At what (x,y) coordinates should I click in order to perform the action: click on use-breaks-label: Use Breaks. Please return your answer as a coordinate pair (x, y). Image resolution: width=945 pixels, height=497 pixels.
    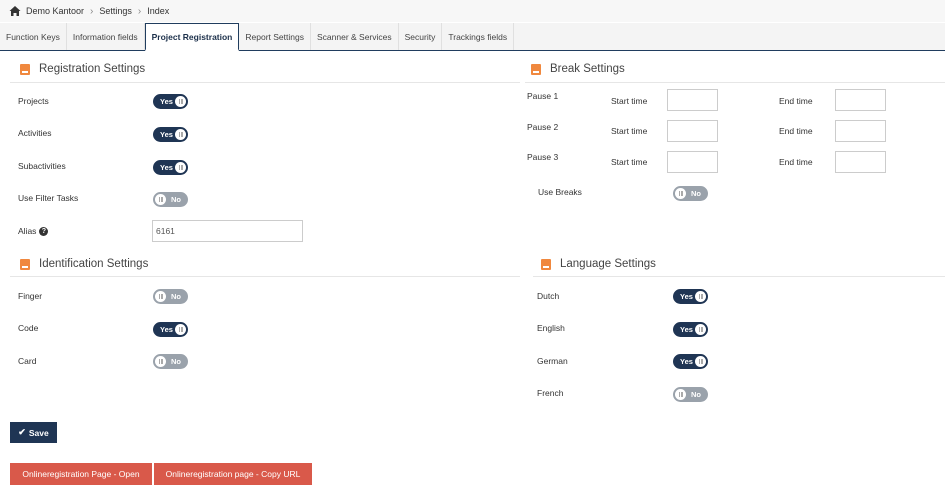
    Looking at the image, I should click on (560, 192).